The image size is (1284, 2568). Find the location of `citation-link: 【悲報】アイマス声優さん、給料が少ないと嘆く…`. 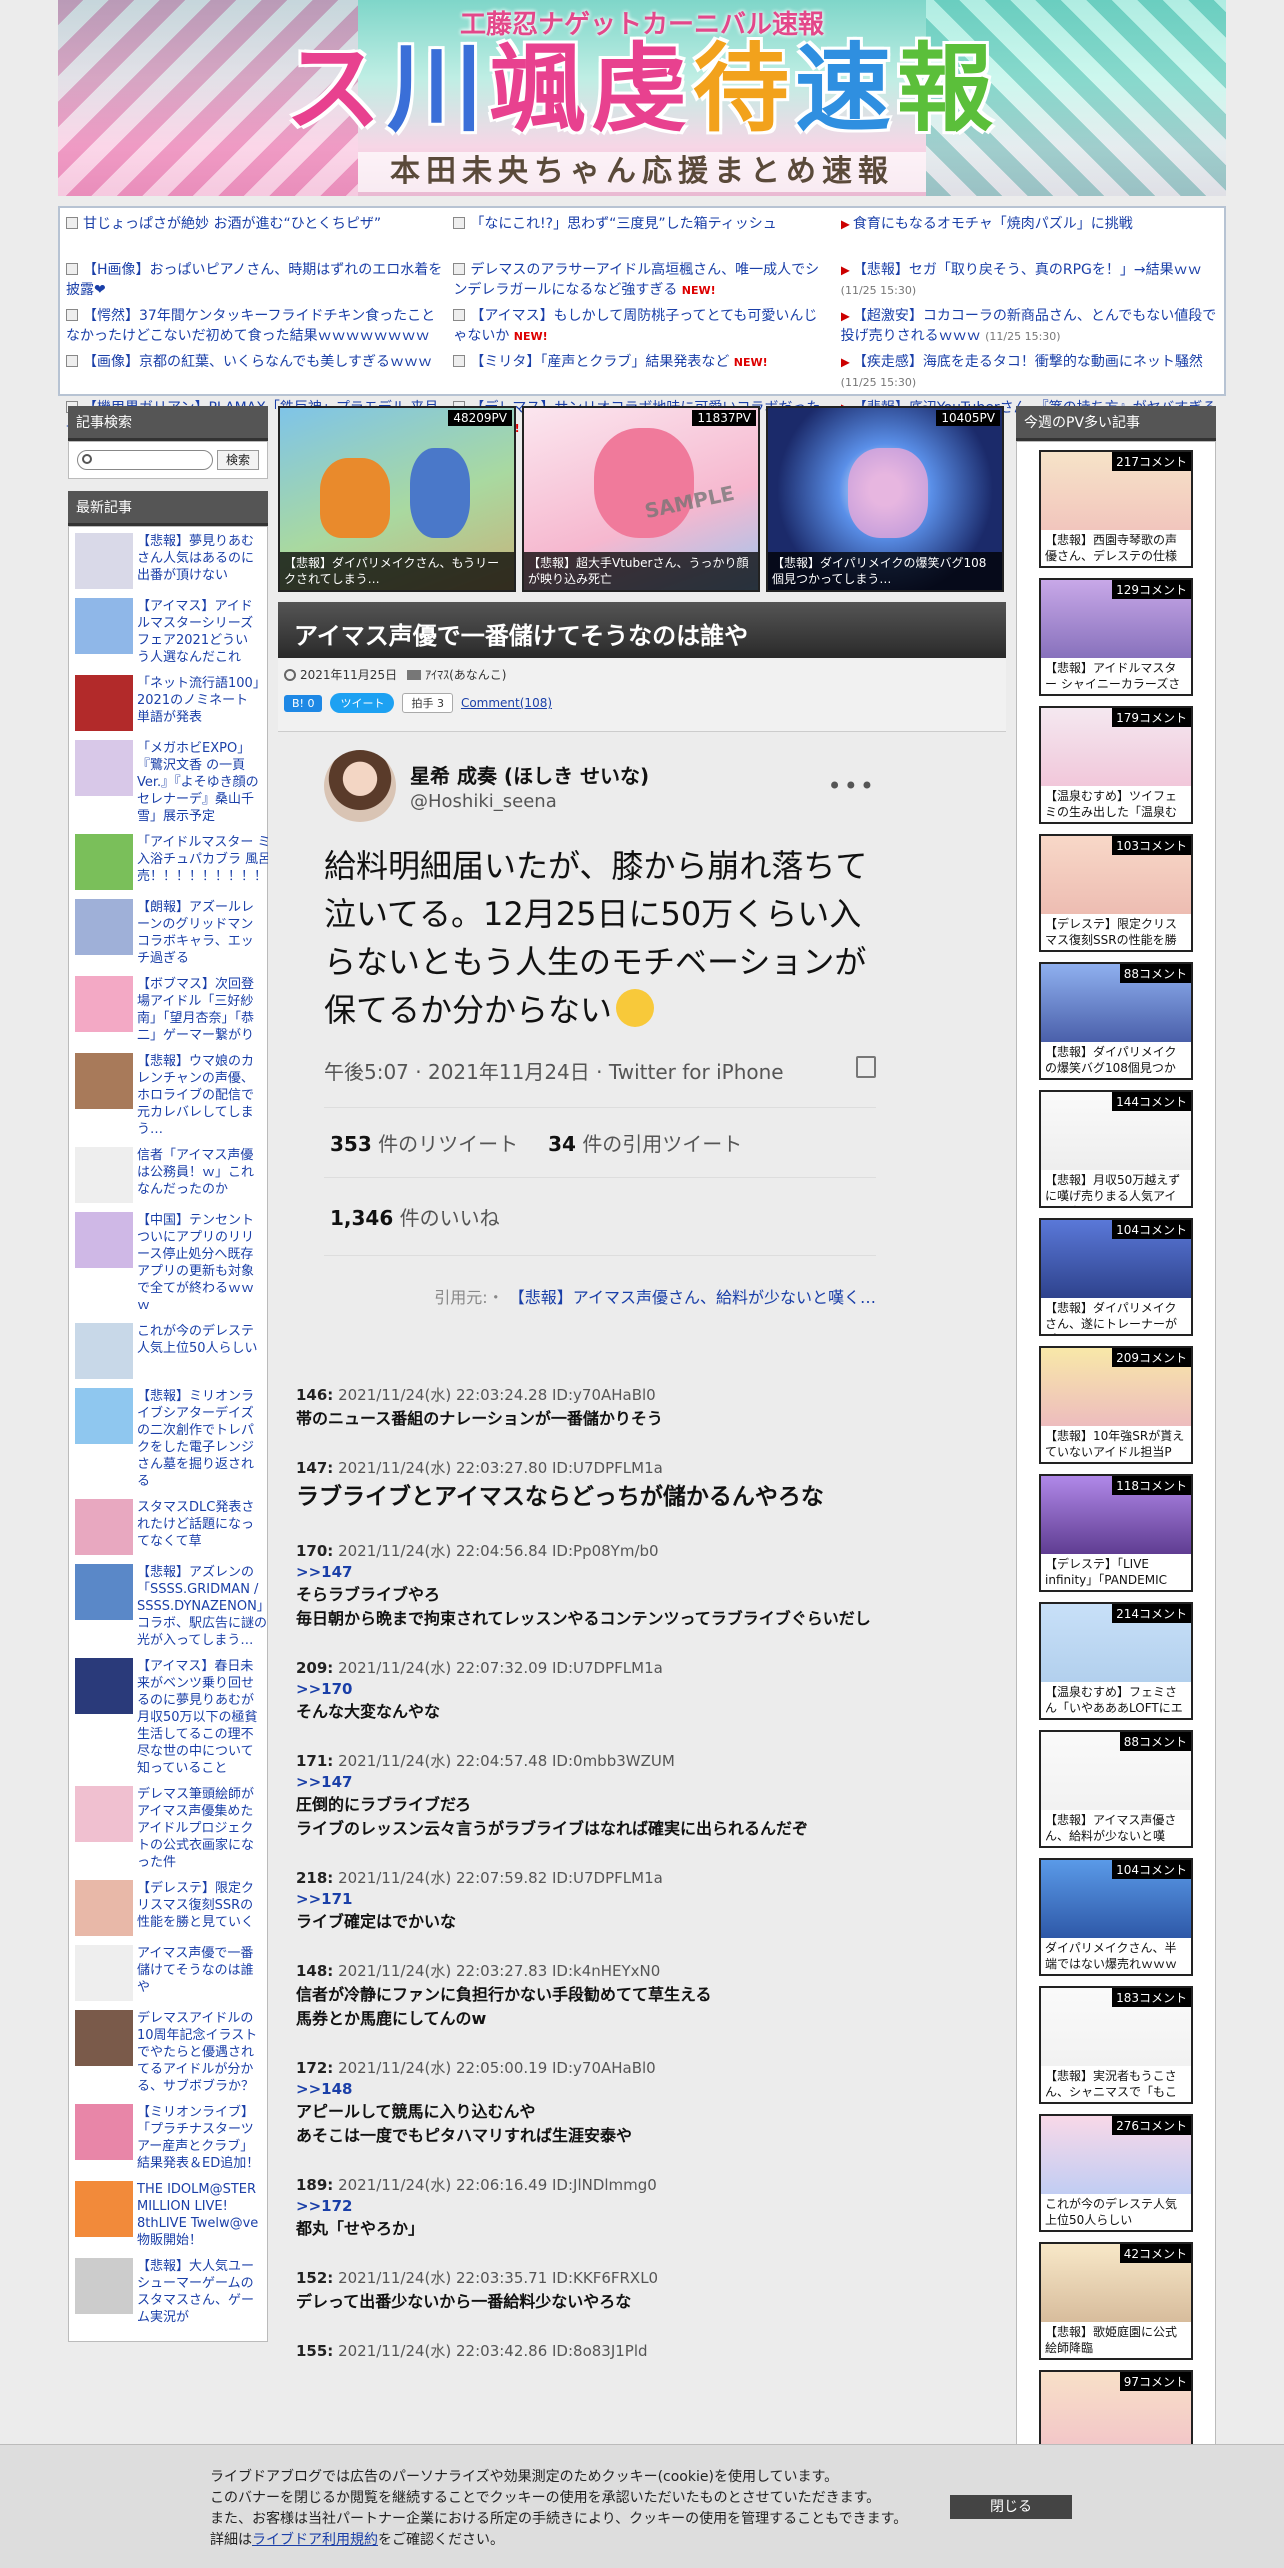

citation-link: 【悲報】アイマス声優さん、給料が少ないと嘆く… is located at coordinates (692, 1297).